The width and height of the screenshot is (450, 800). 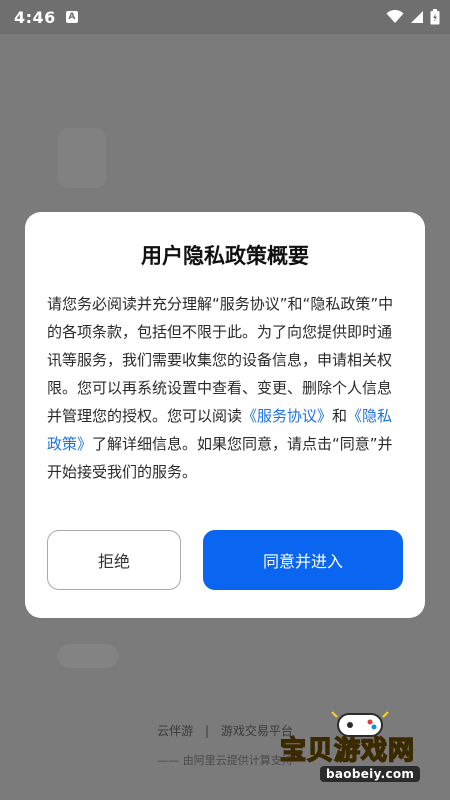 I want to click on wifi-icon, so click(x=395, y=16).